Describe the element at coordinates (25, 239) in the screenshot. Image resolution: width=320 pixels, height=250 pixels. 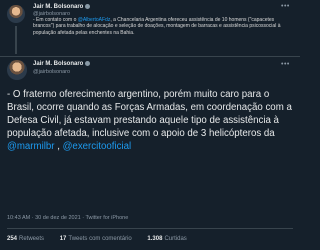
I see `retweets-count: 254 Retweets` at that location.